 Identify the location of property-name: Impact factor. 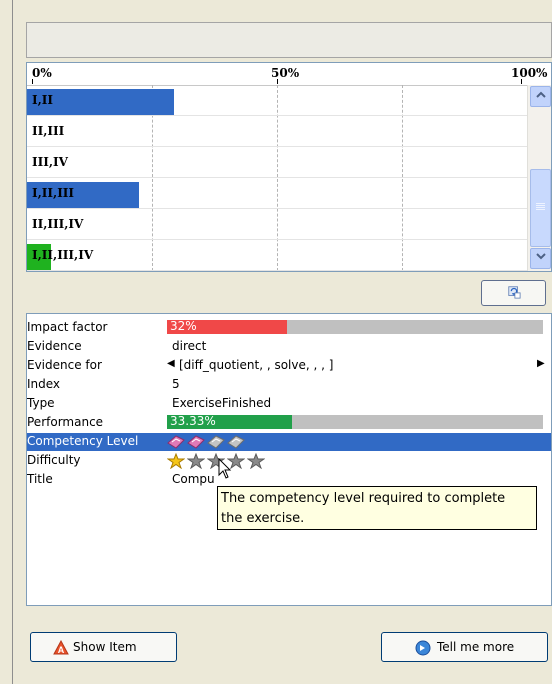
(67, 327).